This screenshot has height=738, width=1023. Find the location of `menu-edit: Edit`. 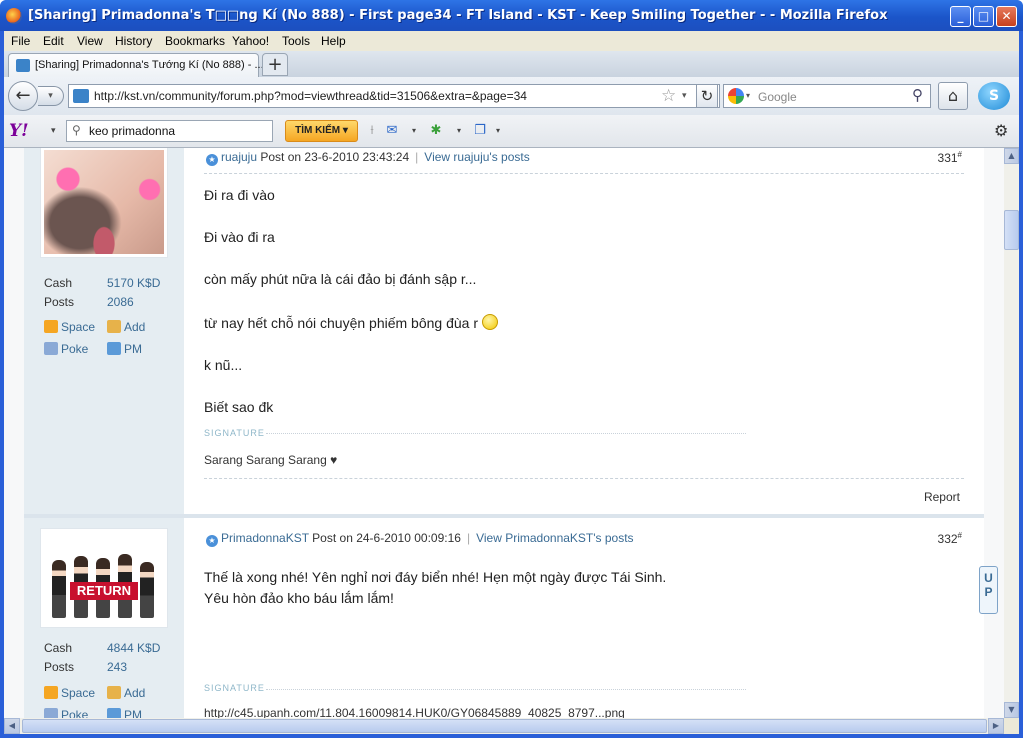

menu-edit: Edit is located at coordinates (53, 41).